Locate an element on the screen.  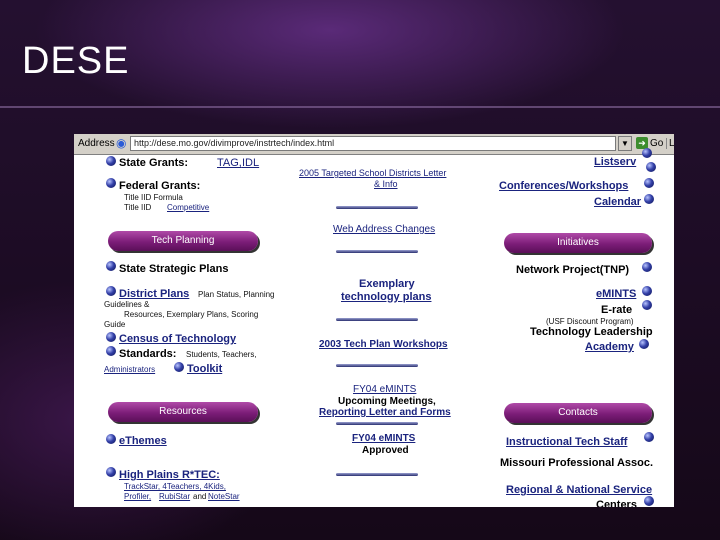
district-plans-desc4: Guide is located at coordinates (115, 324).